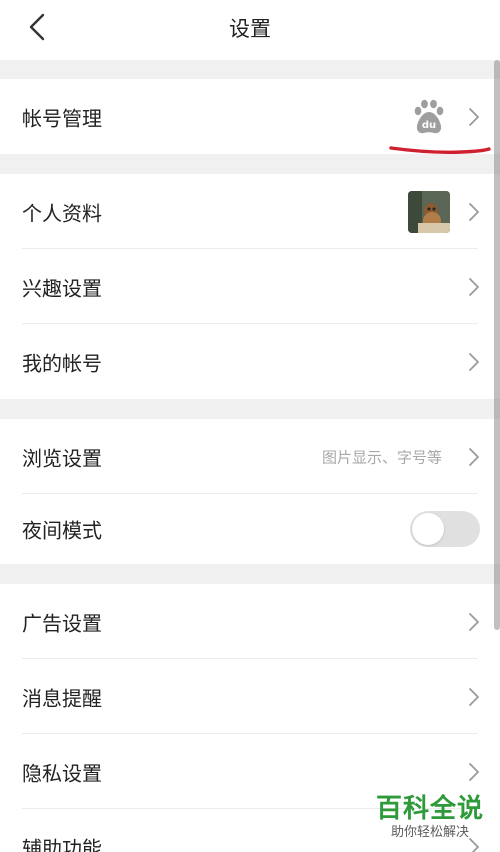 Image resolution: width=500 pixels, height=852 pixels. What do you see at coordinates (250, 621) in the screenshot?
I see `ad-settings-row: 广告设置` at bounding box center [250, 621].